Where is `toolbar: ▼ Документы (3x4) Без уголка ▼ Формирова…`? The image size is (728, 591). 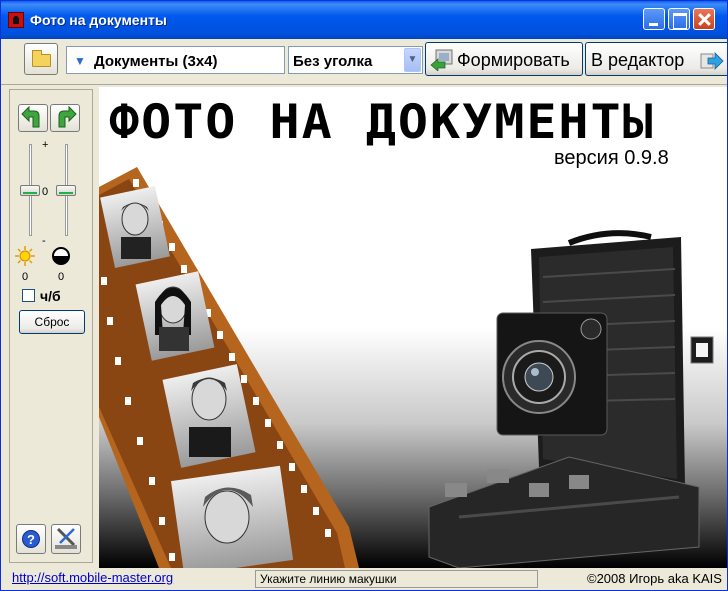 toolbar: ▼ Документы (3x4) Без уголка ▼ Формирова… is located at coordinates (364, 62).